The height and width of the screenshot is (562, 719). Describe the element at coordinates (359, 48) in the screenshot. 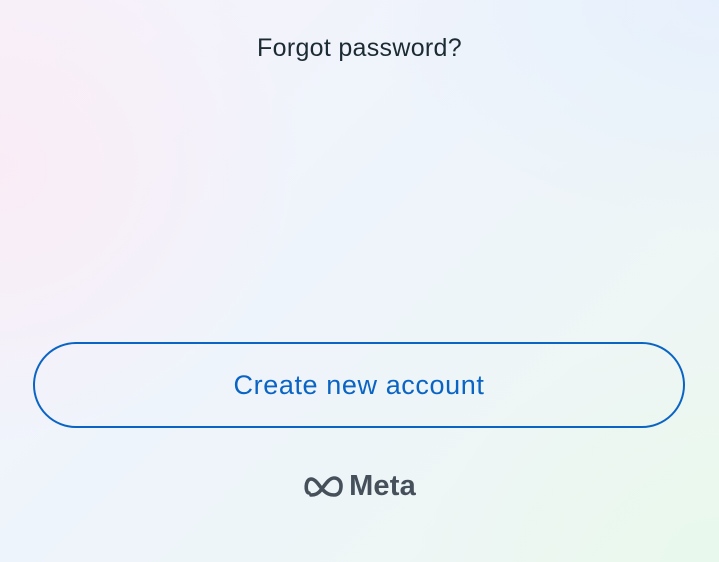

I see `forgot-password-link: Forgot password?` at that location.